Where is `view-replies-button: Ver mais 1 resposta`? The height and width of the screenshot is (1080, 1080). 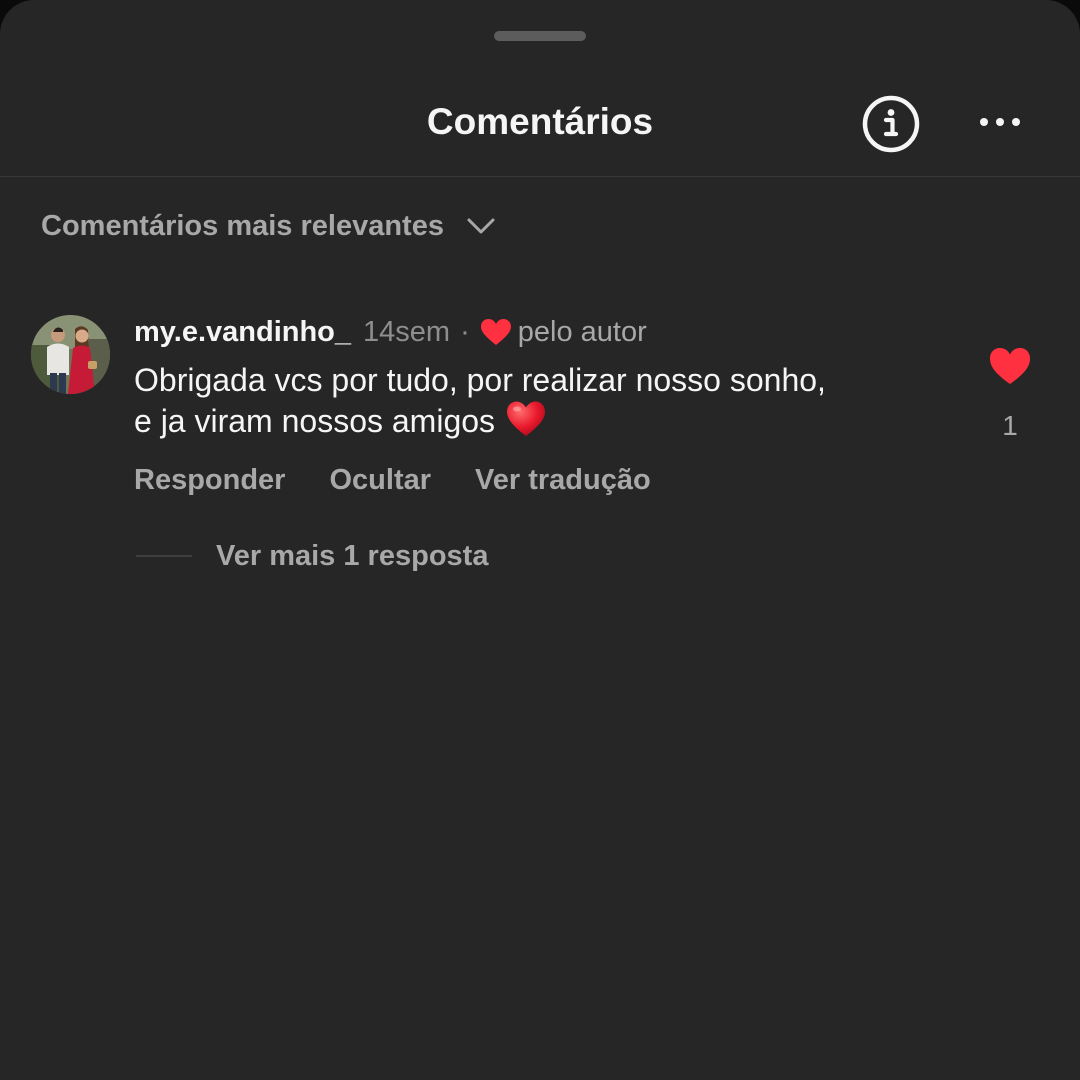
view-replies-button: Ver mais 1 resposta is located at coordinates (312, 556).